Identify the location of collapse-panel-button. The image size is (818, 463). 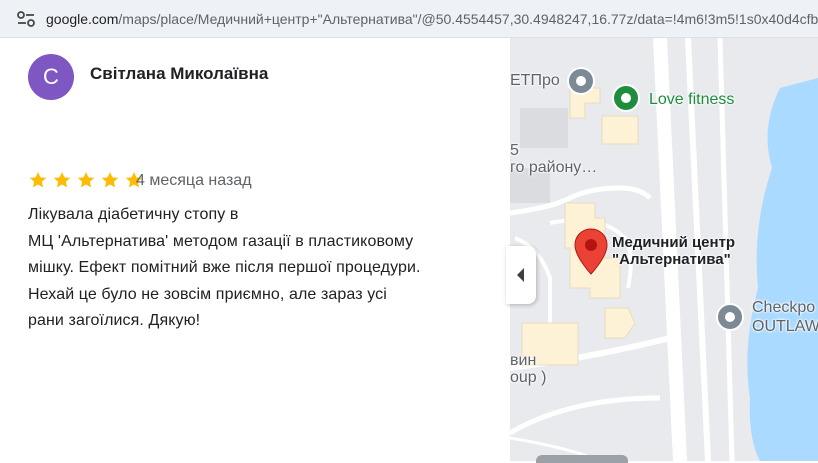
(521, 275).